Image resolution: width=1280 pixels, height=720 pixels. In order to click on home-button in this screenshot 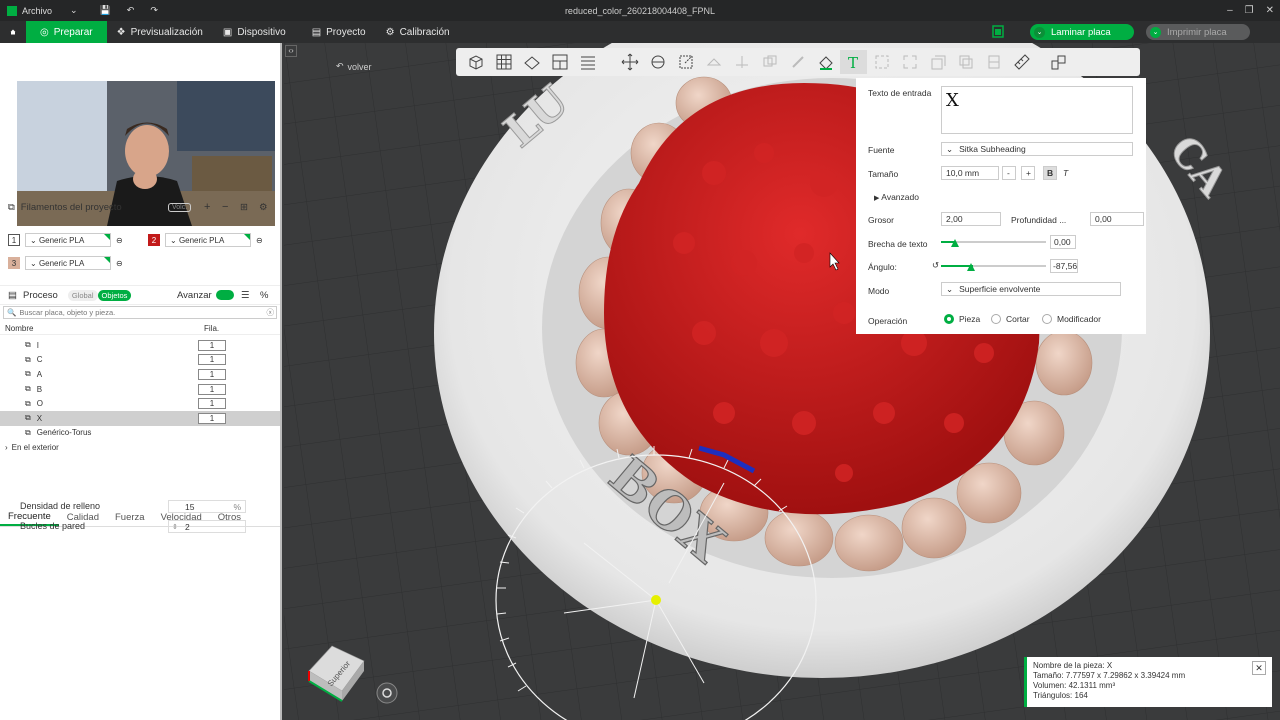, I will do `click(13, 32)`.